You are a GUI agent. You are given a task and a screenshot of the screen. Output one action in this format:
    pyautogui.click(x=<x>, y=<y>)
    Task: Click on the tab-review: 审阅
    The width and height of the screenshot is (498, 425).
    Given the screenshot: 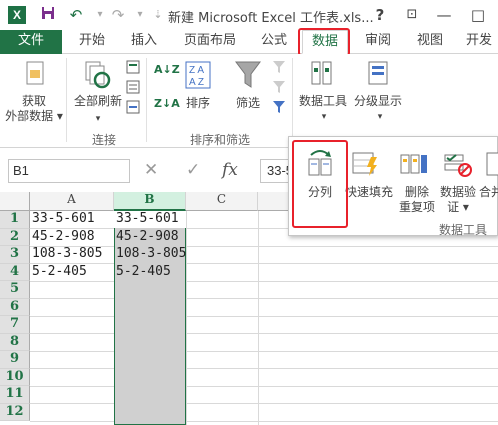 What is the action you would take?
    pyautogui.click(x=378, y=42)
    